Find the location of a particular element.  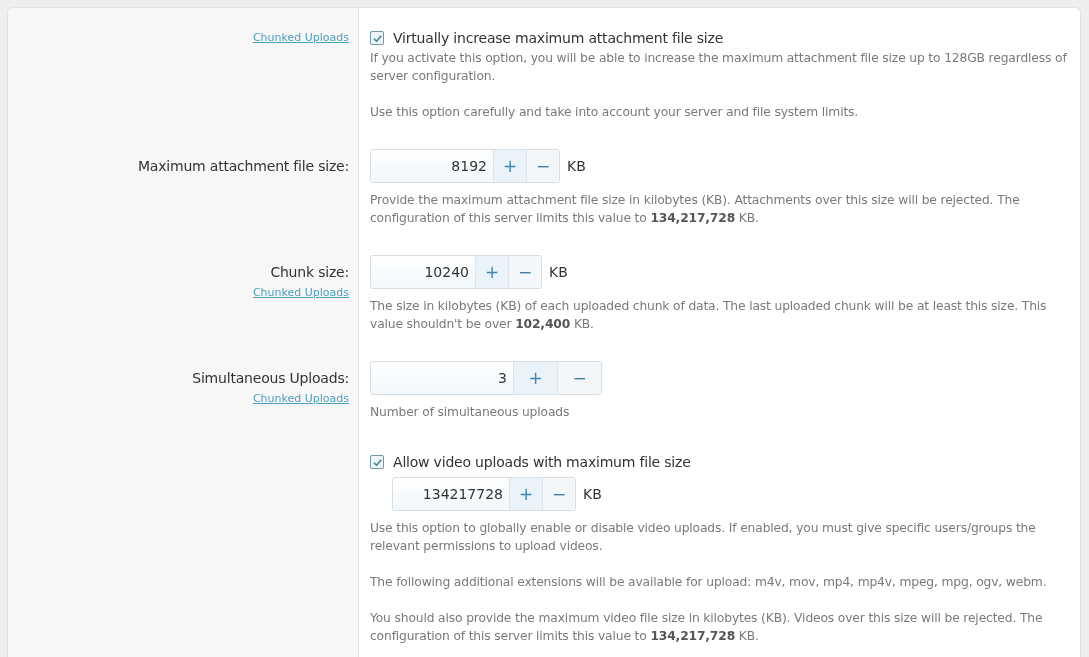

description-text: Provide the maximum attachment file size in kilobytes (KB). Attachments over this size will be rejected. The configuration of this server limits this value to 134,217,728 KB. is located at coordinates (695, 209).